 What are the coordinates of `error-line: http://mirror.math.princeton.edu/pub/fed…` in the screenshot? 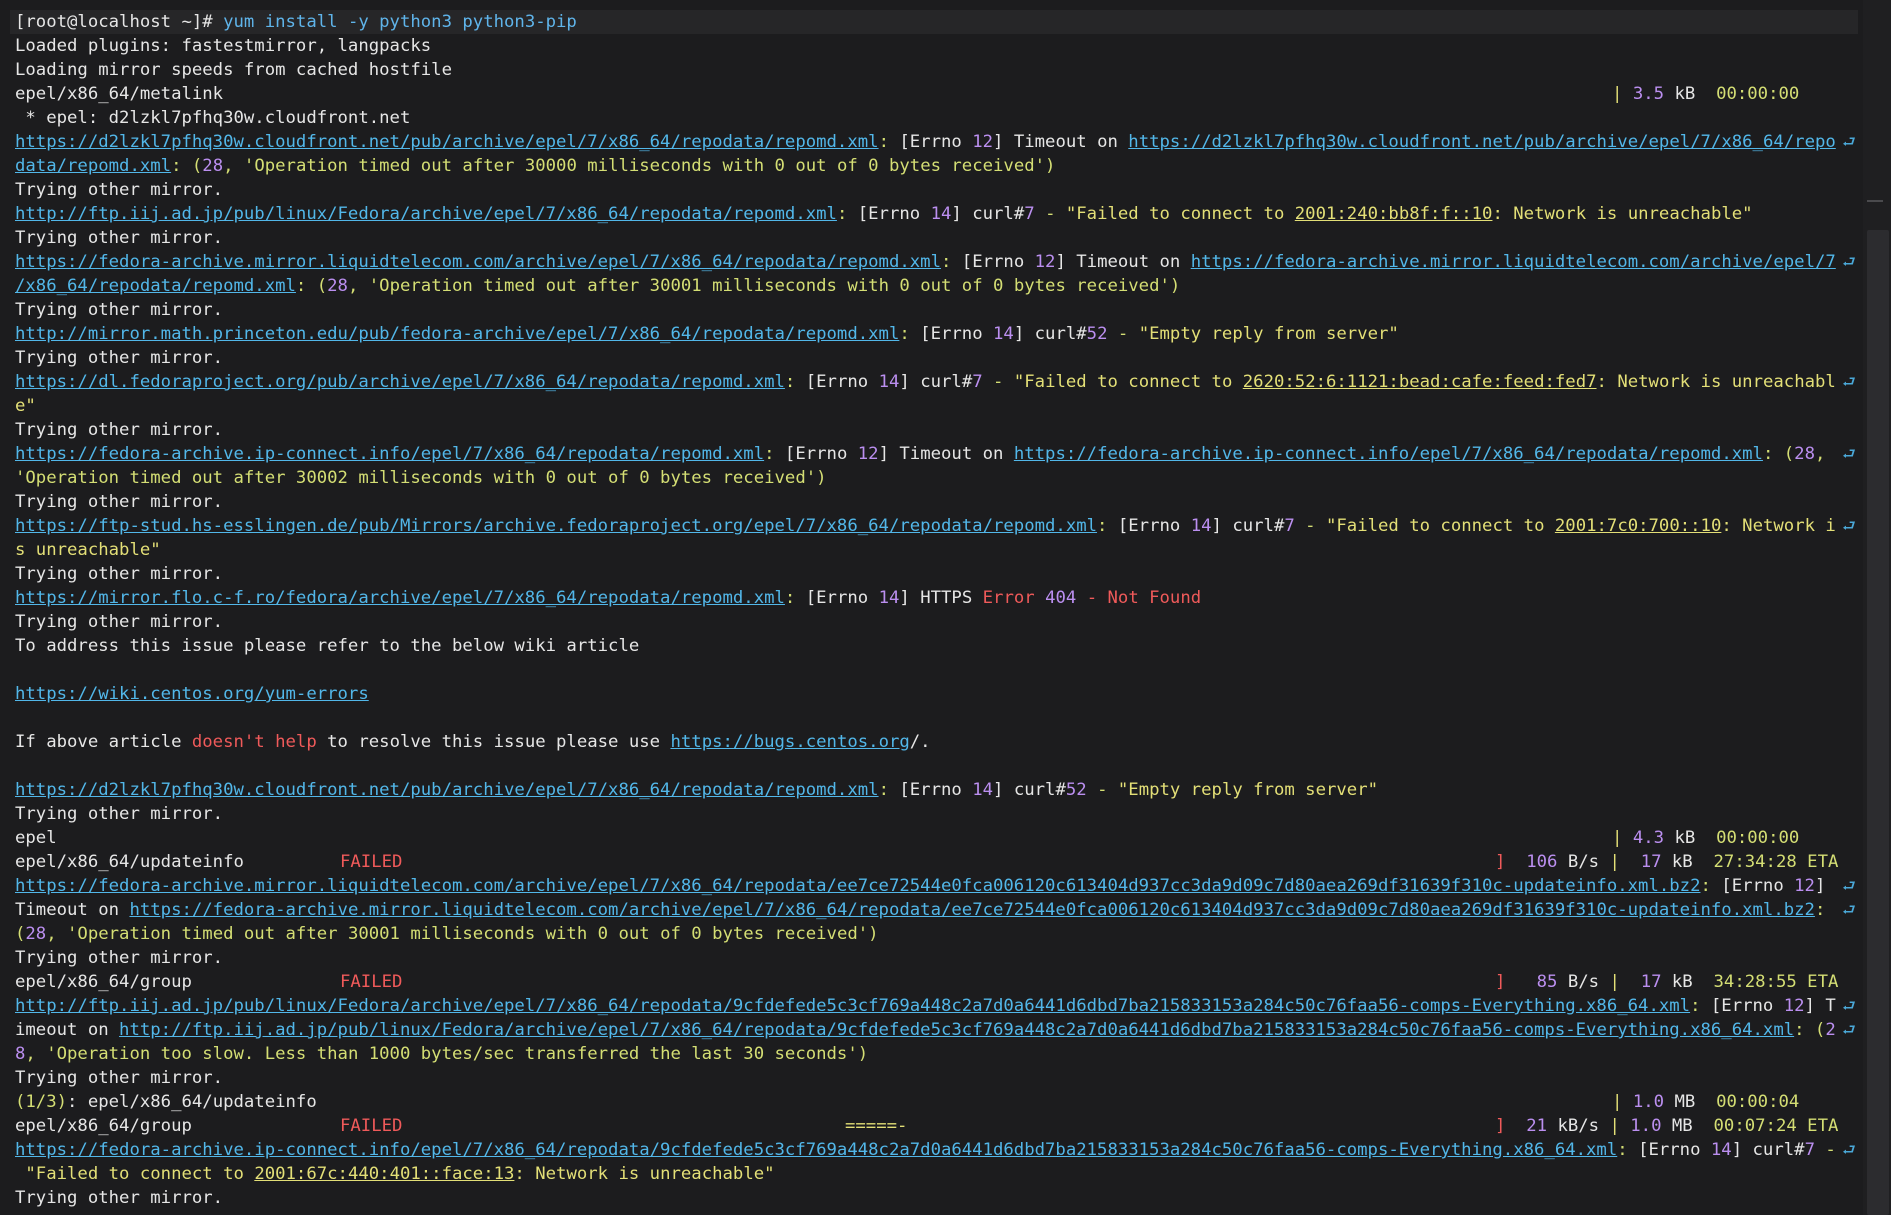 It's located at (707, 334).